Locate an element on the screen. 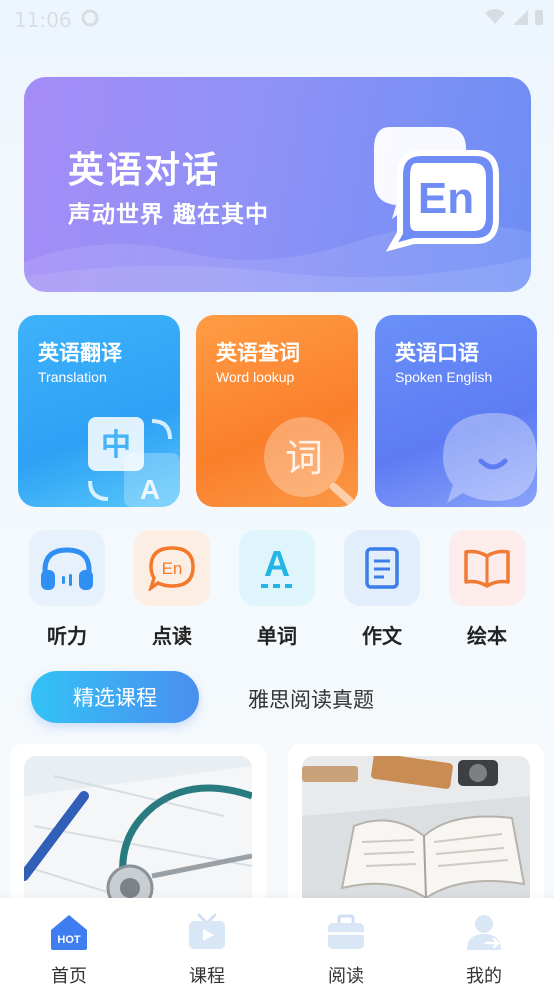 The width and height of the screenshot is (554, 984). quick-picture-book: 绘本 is located at coordinates (487, 589).